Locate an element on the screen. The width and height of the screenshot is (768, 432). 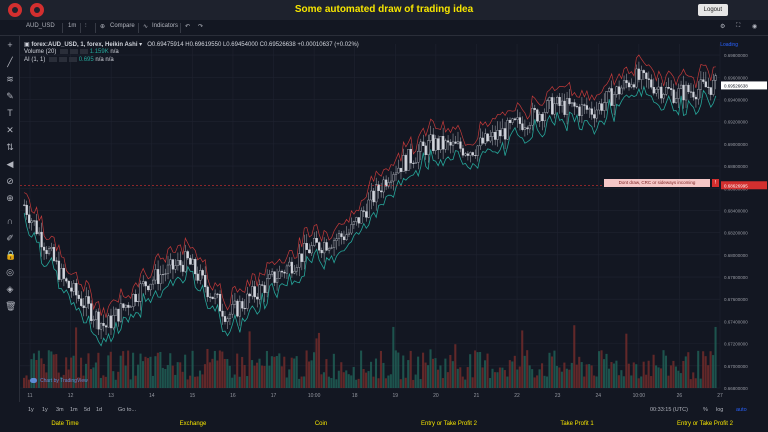
legend-symbol: forex:AUD_USD, 1, forex, Heikin Ashi is located at coordinates (84, 45).